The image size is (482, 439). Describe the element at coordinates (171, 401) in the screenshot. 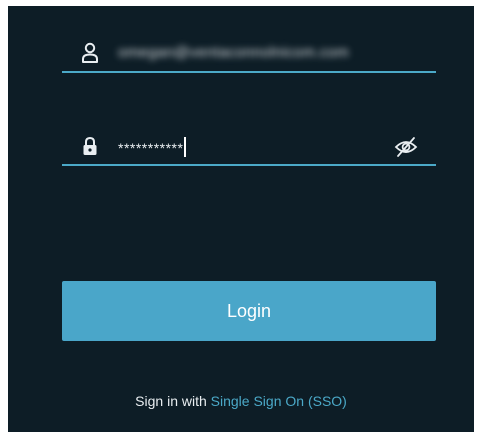

I see `sso-prefix: Sign in with` at that location.